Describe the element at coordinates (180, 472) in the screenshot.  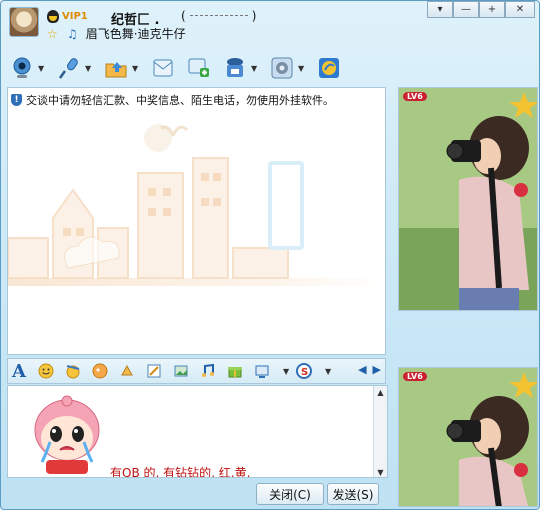
I see `input-text: 有QB 的, 有钻钻的, 红,黄,` at that location.